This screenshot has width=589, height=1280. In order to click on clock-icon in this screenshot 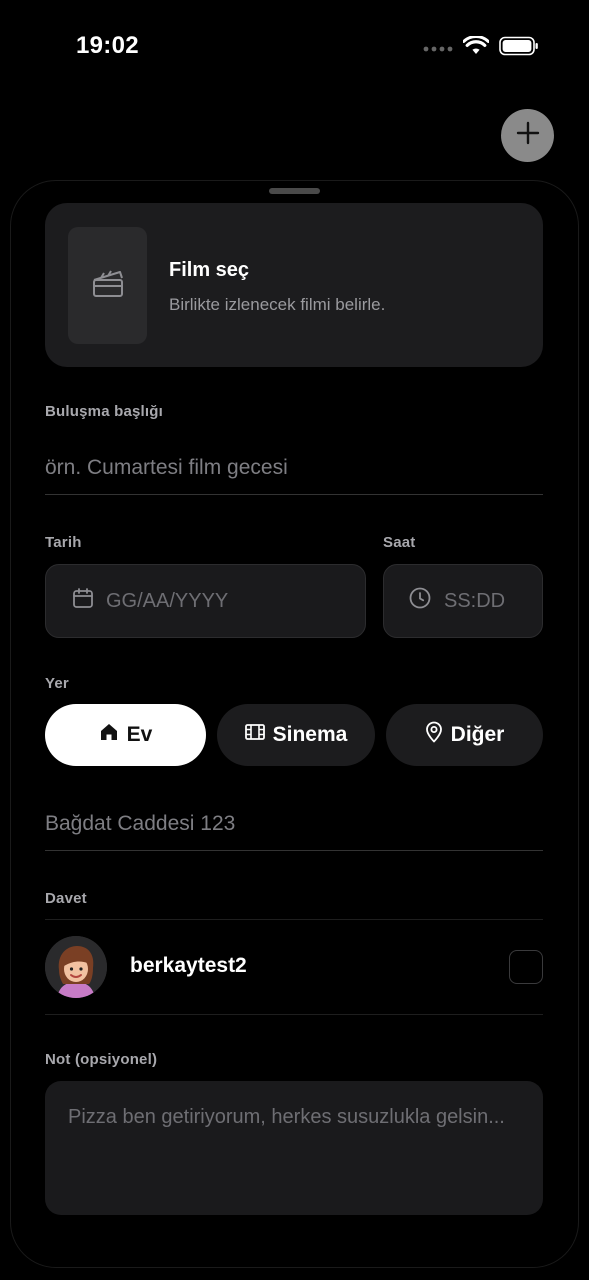, I will do `click(420, 601)`.